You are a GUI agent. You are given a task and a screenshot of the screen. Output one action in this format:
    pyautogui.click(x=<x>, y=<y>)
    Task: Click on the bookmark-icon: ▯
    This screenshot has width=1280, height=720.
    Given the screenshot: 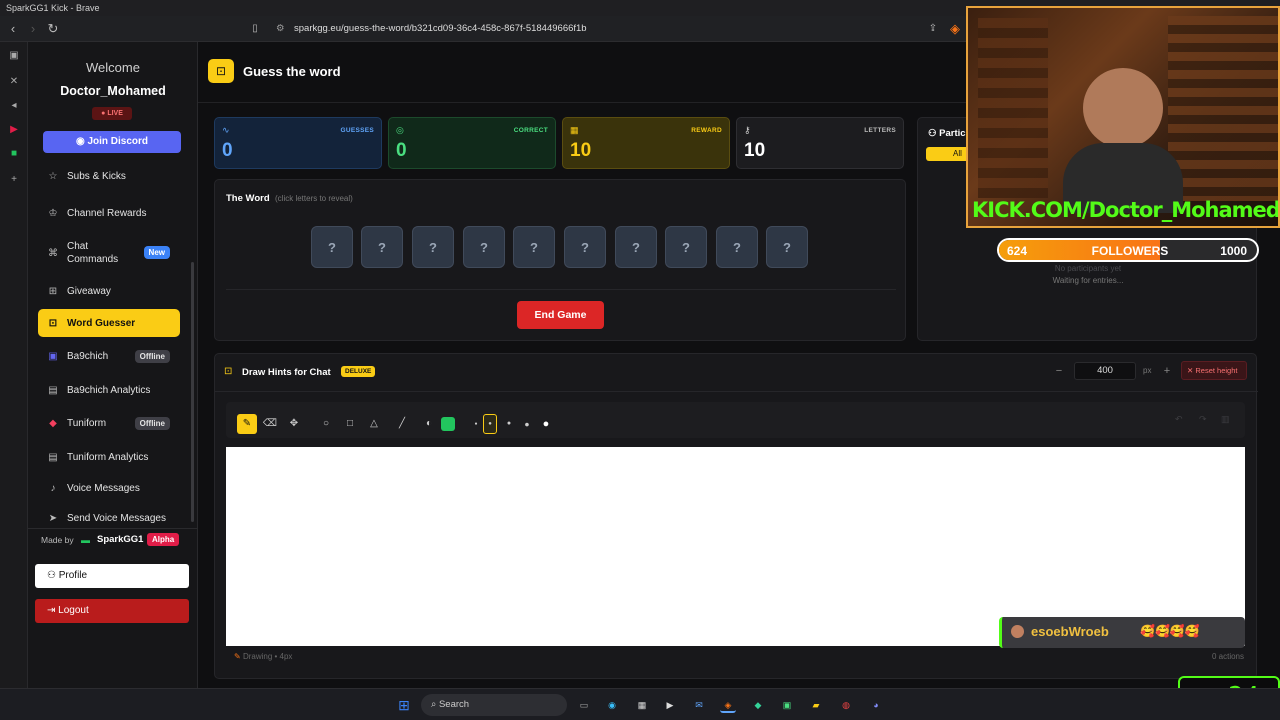 What is the action you would take?
    pyautogui.click(x=255, y=29)
    